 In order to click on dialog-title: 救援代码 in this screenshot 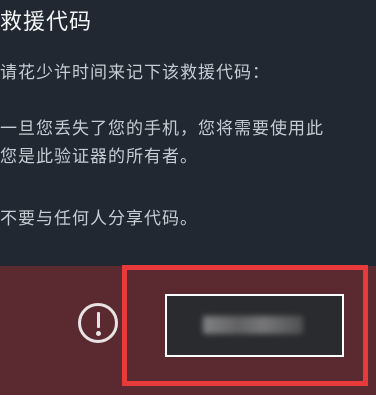, I will do `click(46, 22)`.